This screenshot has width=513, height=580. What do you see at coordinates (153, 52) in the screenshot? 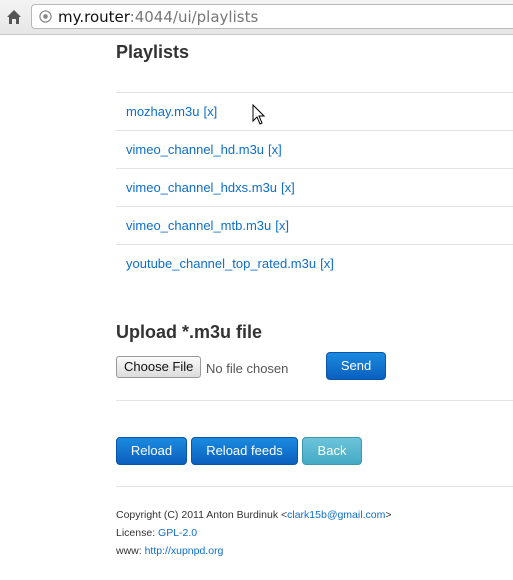
I see `playlists-heading: Playlists` at bounding box center [153, 52].